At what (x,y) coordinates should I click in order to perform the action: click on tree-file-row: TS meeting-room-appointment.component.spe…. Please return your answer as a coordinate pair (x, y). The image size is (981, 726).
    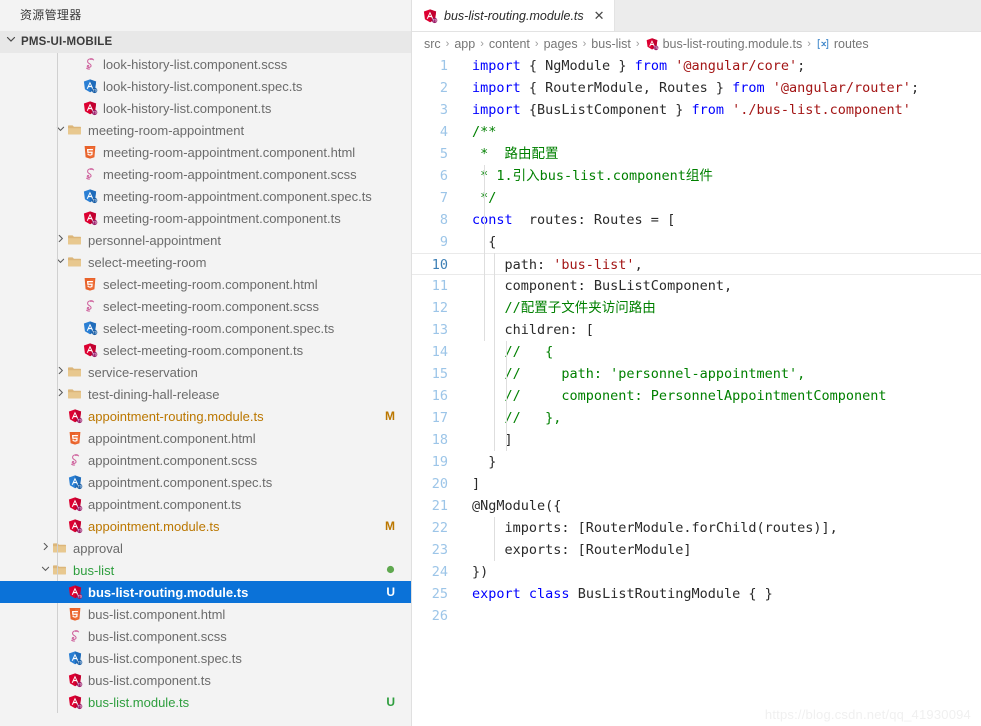
    Looking at the image, I should click on (205, 196).